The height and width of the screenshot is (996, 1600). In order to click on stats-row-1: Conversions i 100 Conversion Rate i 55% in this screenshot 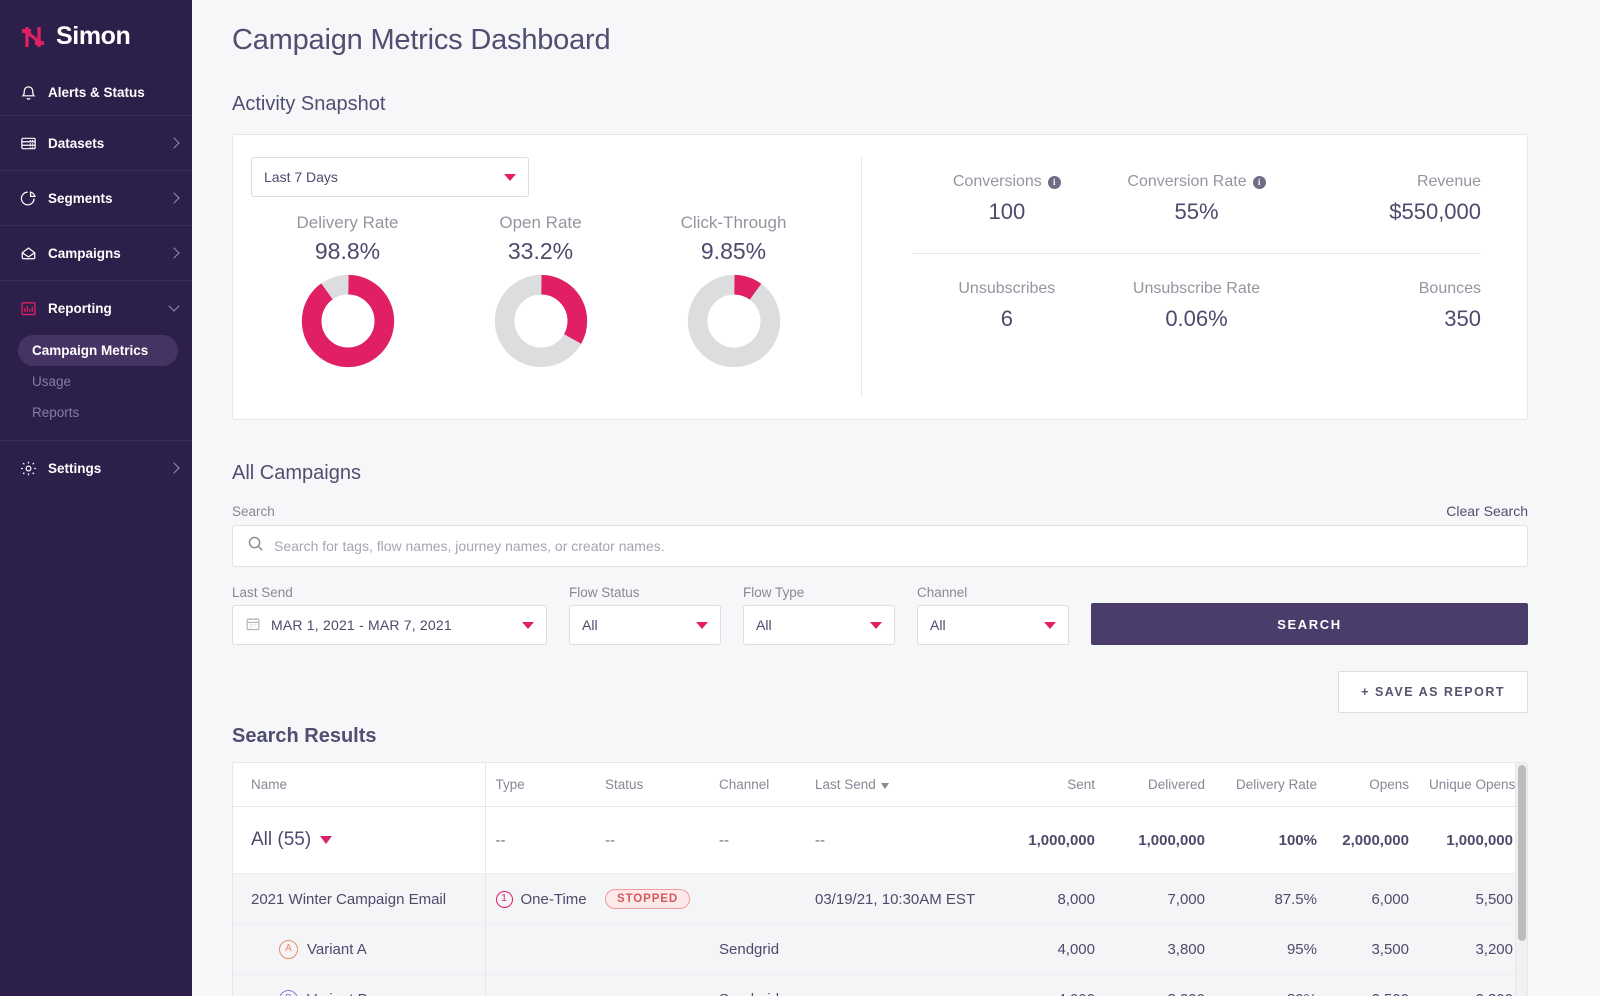, I will do `click(1196, 199)`.